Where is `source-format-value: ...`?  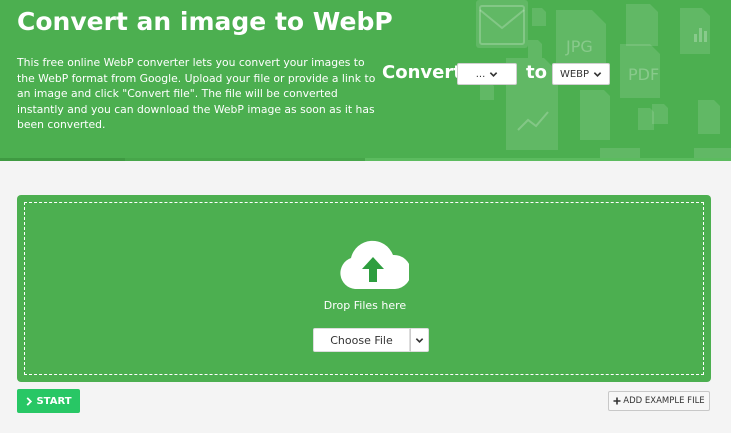 source-format-value: ... is located at coordinates (480, 74).